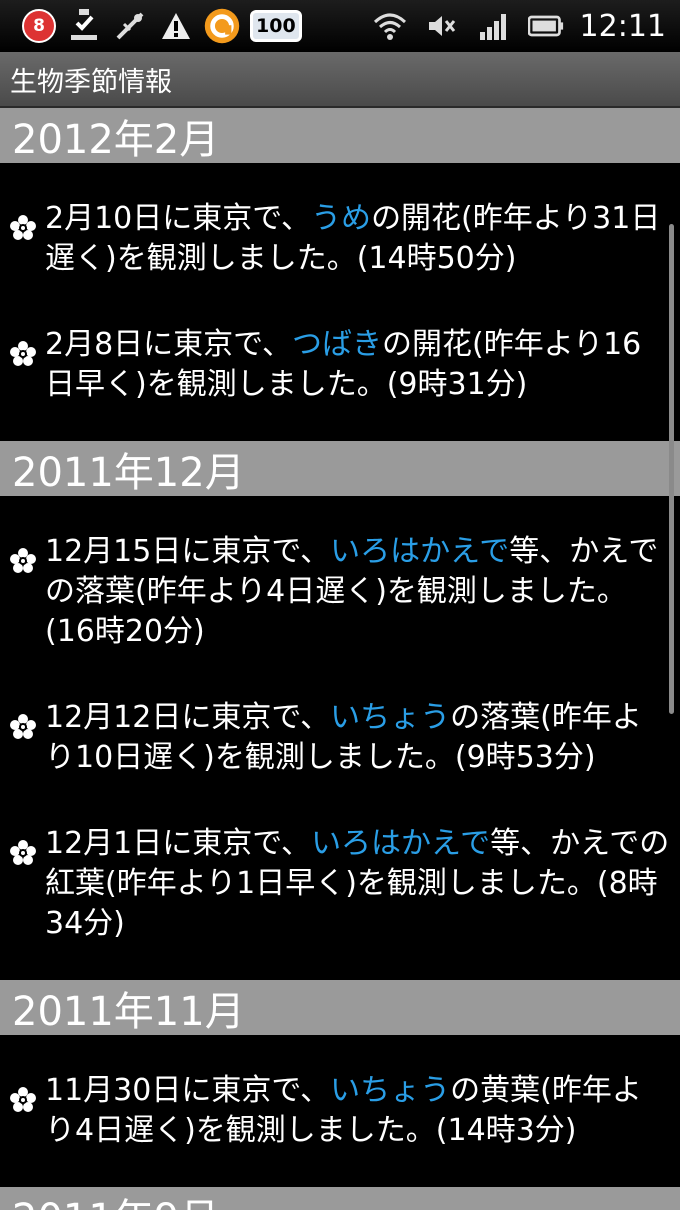 The height and width of the screenshot is (1210, 680). Describe the element at coordinates (188, 551) in the screenshot. I see `observation-text: 12月15日に東京で、` at that location.